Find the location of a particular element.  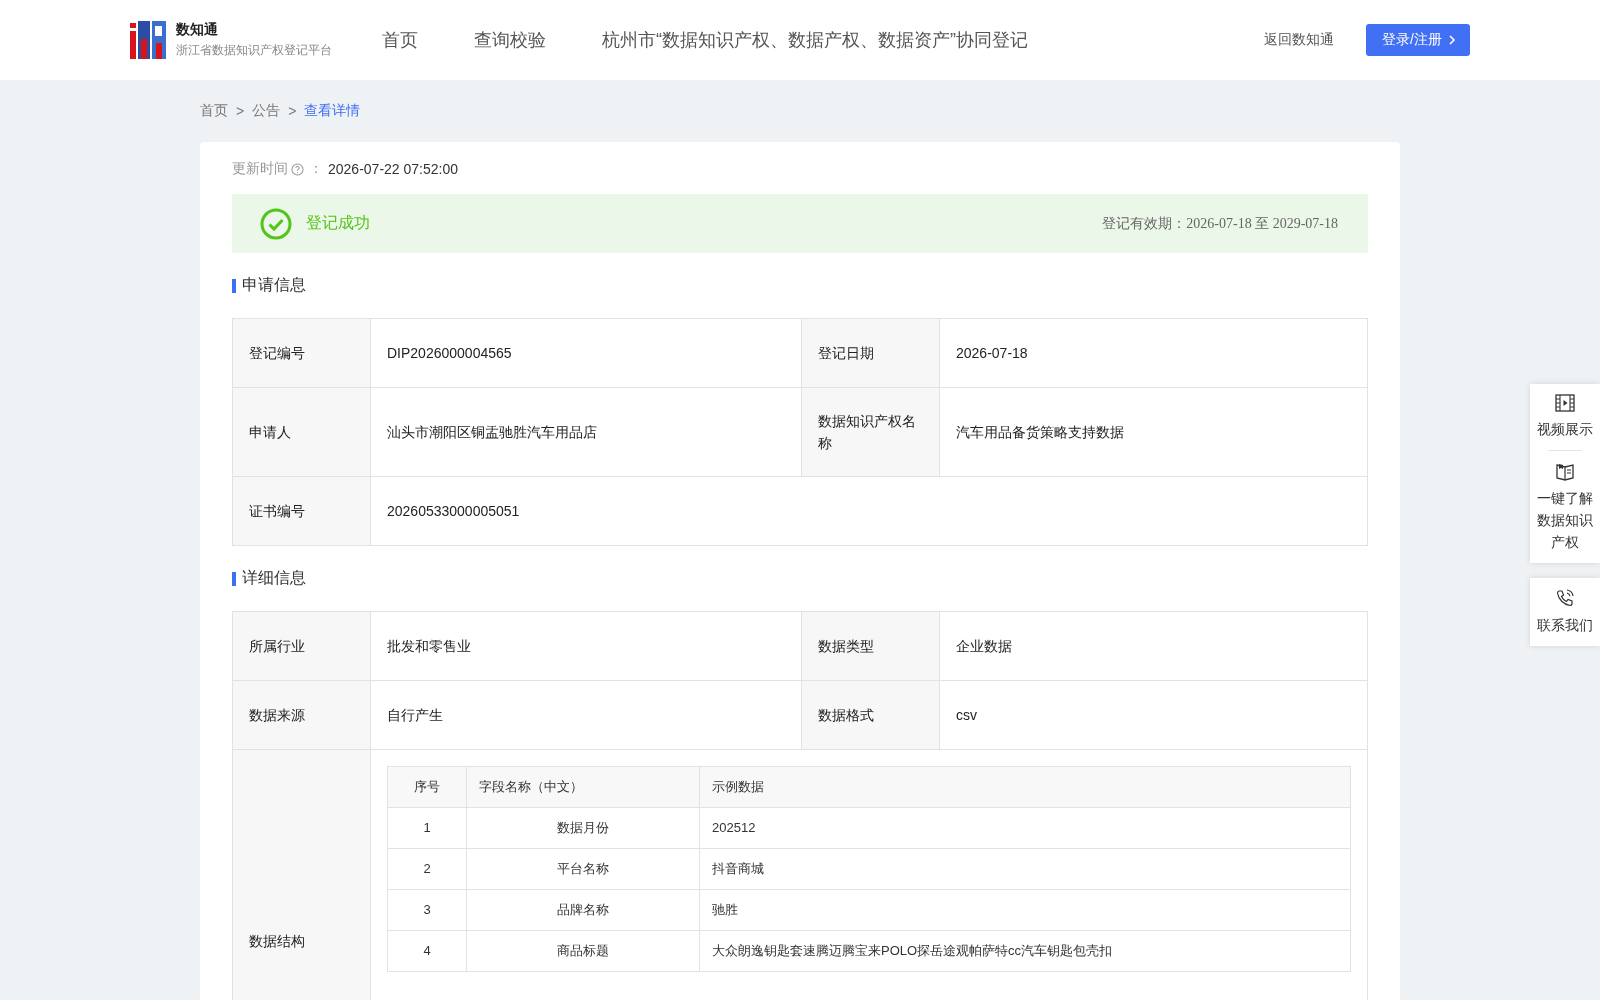

field-label: 数据类型 is located at coordinates (871, 646).